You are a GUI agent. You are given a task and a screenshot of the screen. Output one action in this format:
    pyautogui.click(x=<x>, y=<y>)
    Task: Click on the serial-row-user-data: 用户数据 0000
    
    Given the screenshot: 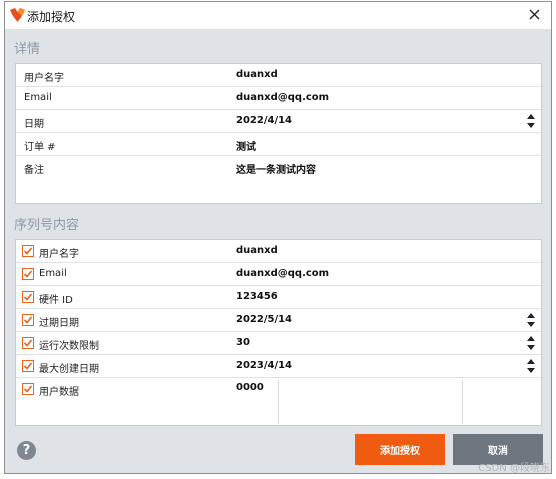 What is the action you would take?
    pyautogui.click(x=278, y=402)
    